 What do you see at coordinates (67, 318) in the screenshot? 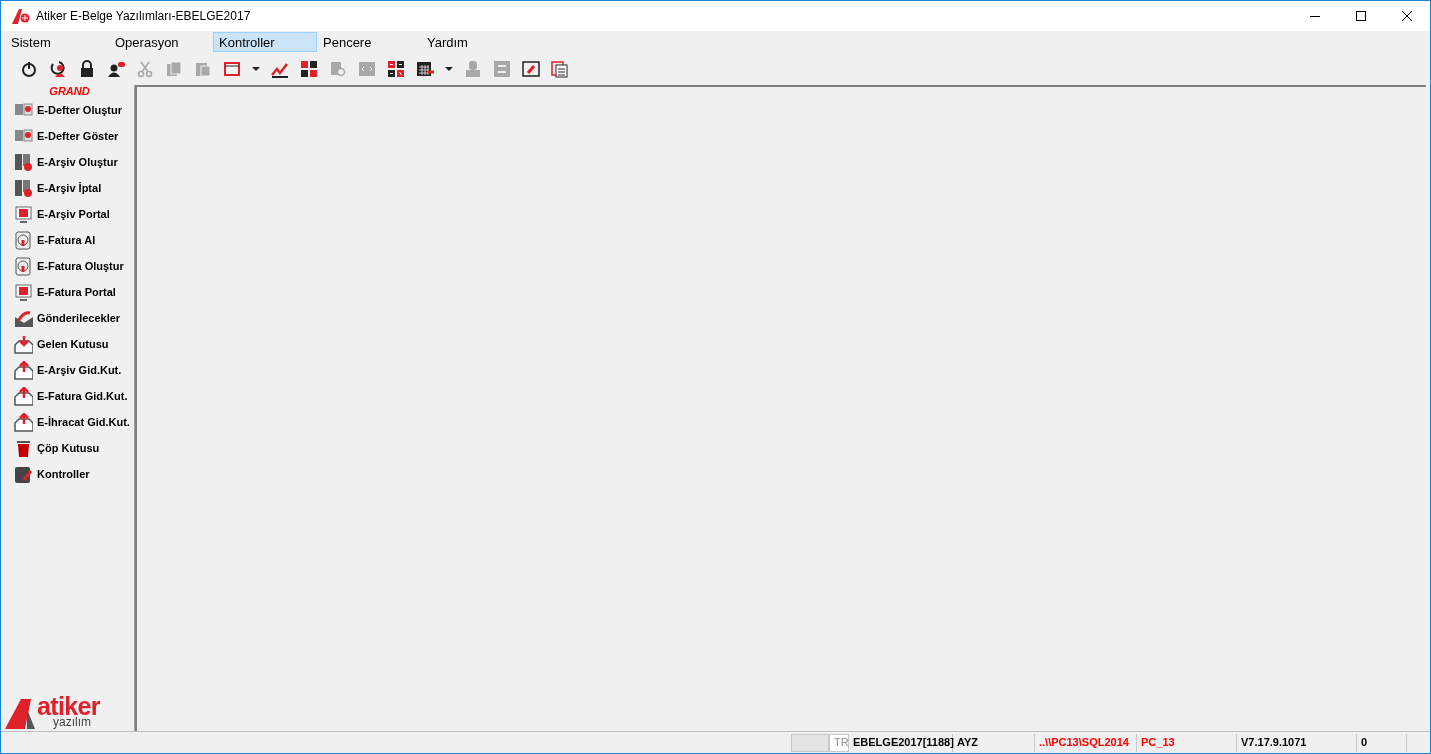
I see `sidebar-item: Gönderilecekler` at bounding box center [67, 318].